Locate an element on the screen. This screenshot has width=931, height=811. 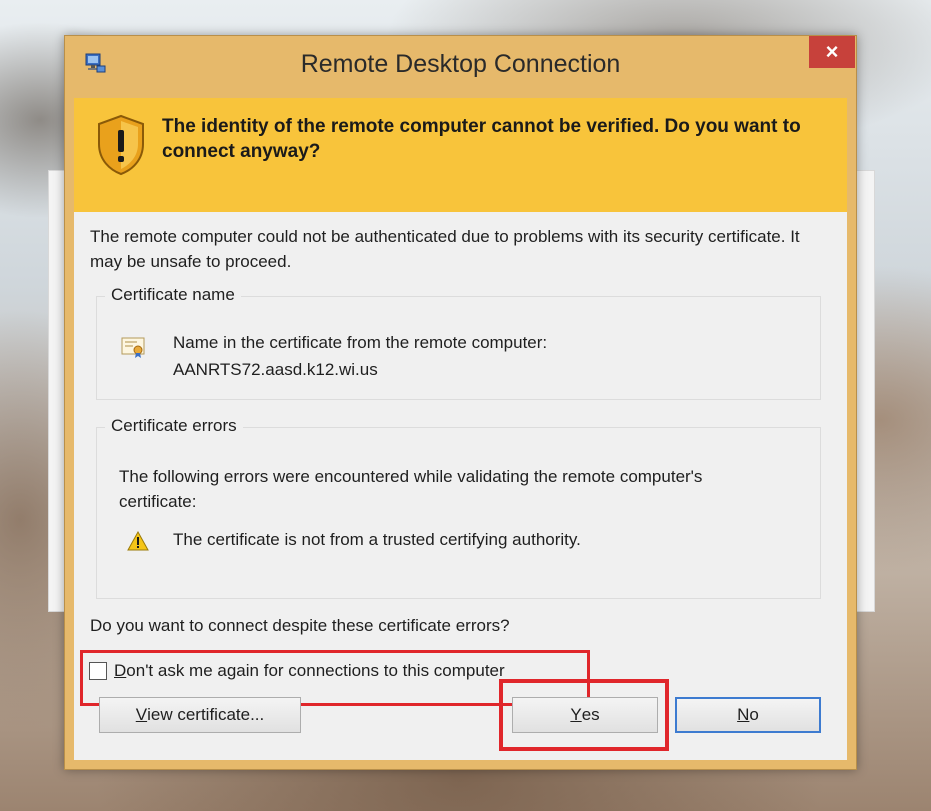
title-bar: Remote Desktop Connection × is located at coordinates (460, 67).